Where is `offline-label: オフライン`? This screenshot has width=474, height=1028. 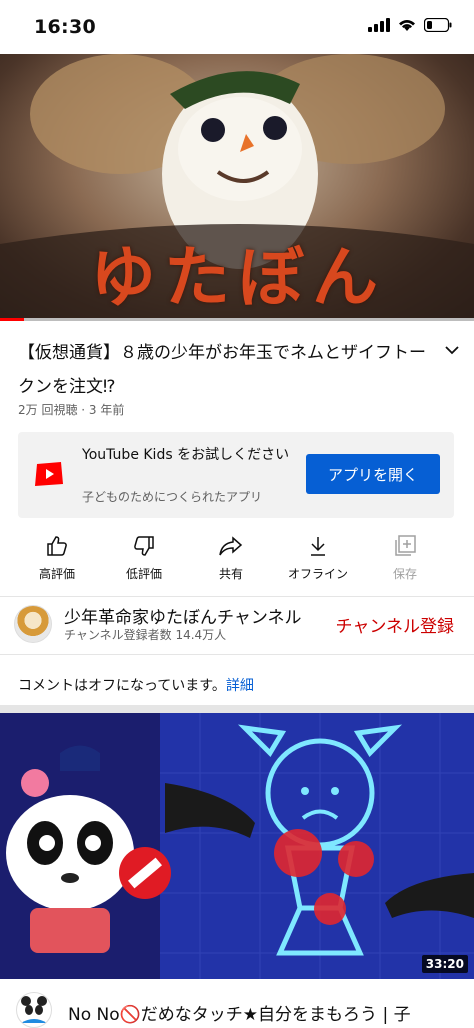
offline-label: オフライン is located at coordinates (317, 574).